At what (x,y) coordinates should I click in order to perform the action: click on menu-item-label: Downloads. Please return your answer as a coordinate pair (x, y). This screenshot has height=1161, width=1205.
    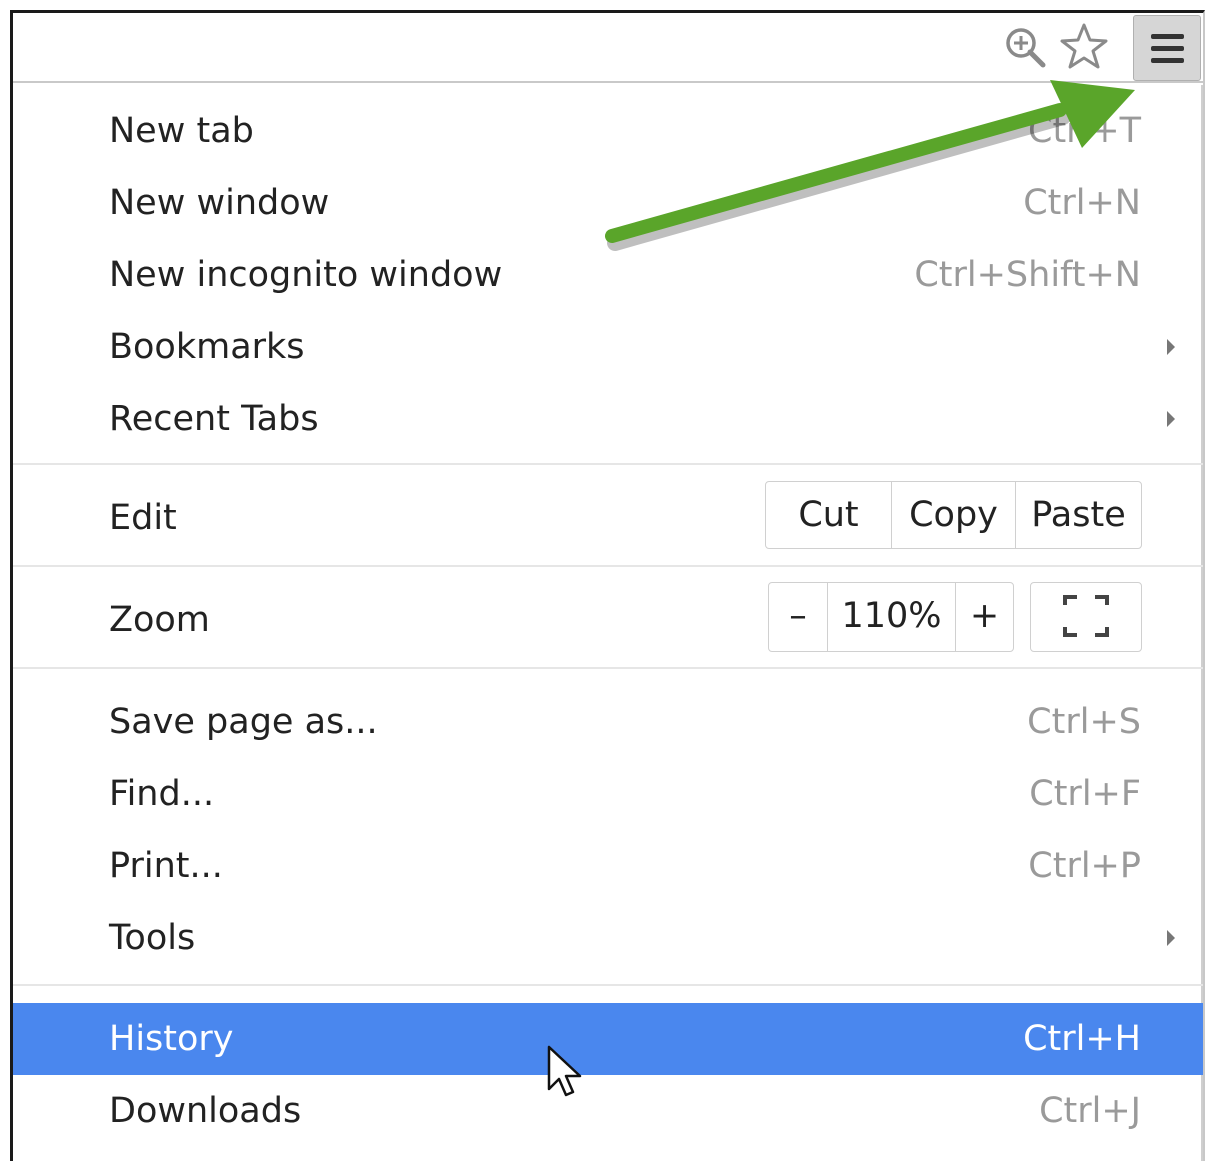
    Looking at the image, I should click on (205, 1111).